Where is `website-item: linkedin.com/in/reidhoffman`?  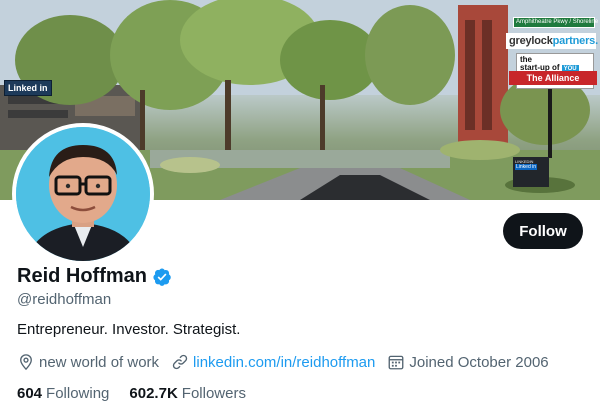
website-item: linkedin.com/in/reidhoffman is located at coordinates (273, 362).